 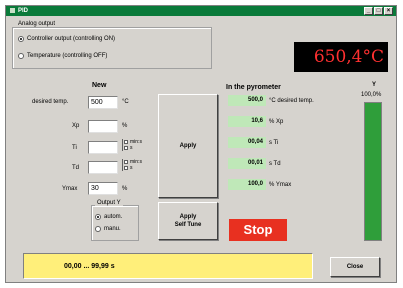 I want to click on radio-autom: autom., so click(x=108, y=217).